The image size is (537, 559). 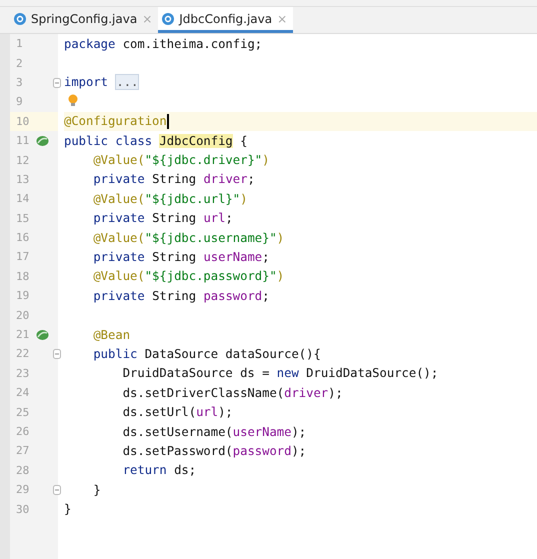 I want to click on code-line: @Configuration, so click(x=115, y=121).